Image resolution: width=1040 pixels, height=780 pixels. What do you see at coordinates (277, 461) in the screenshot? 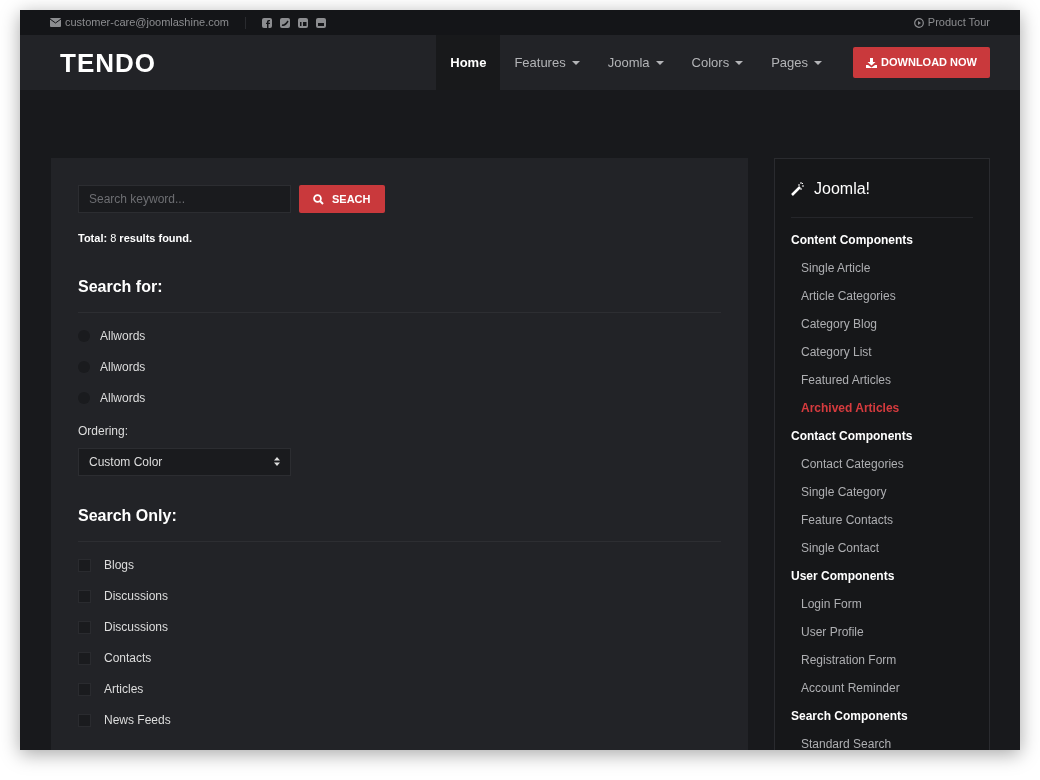
I see `sort-arrows-icon` at bounding box center [277, 461].